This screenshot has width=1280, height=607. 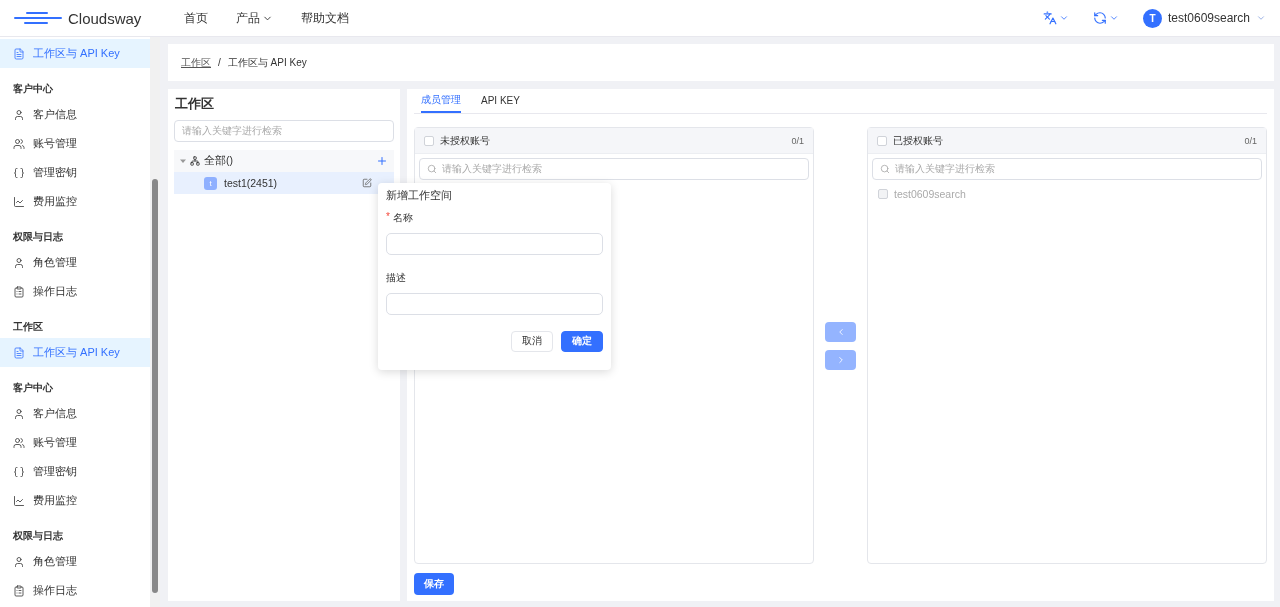 I want to click on breadcrumb-link: 工作区, so click(x=196, y=62).